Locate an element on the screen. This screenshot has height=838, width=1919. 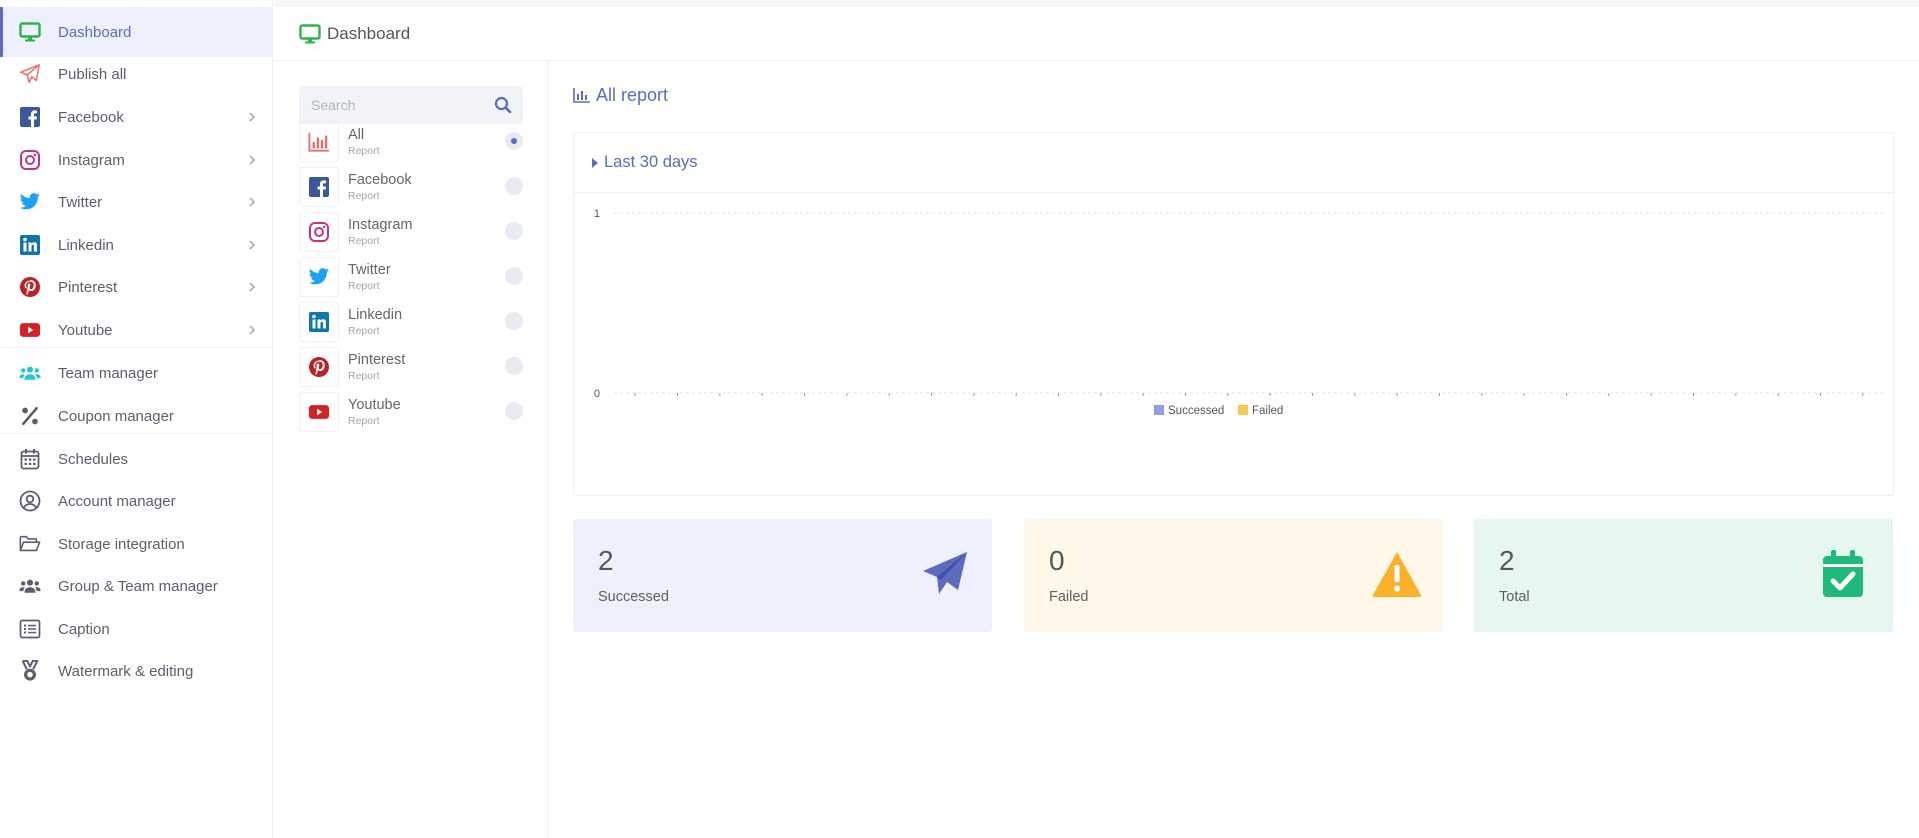
range-toggle: Last 30 days is located at coordinates (1233, 163).